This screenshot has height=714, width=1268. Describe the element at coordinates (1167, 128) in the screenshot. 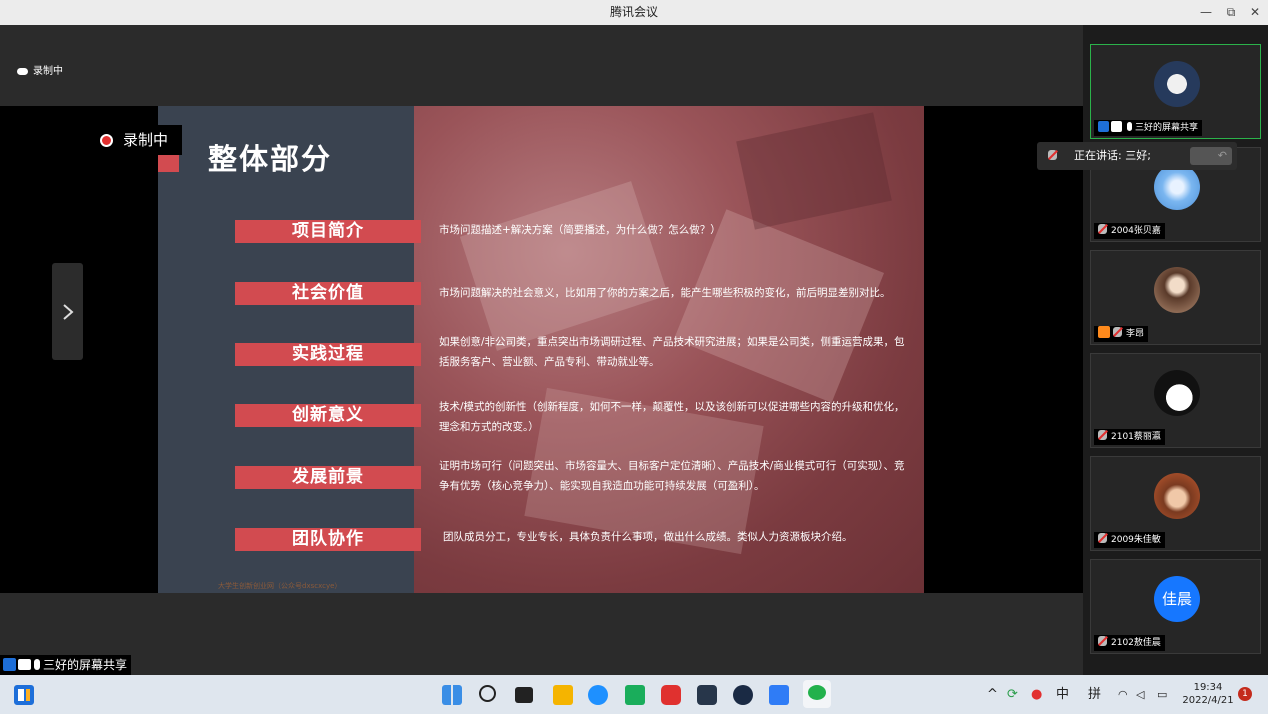

I see `participant-name: 三好的屏幕共享` at that location.